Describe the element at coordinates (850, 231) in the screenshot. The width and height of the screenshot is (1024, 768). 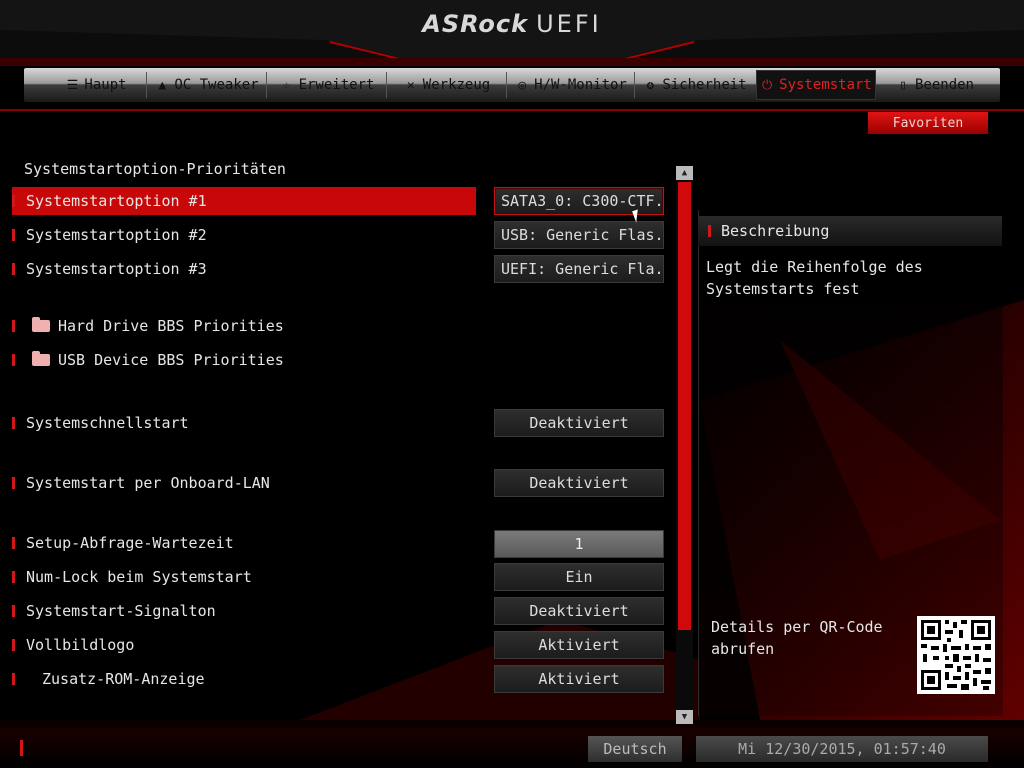
I see `description-header: Beschreibung` at that location.